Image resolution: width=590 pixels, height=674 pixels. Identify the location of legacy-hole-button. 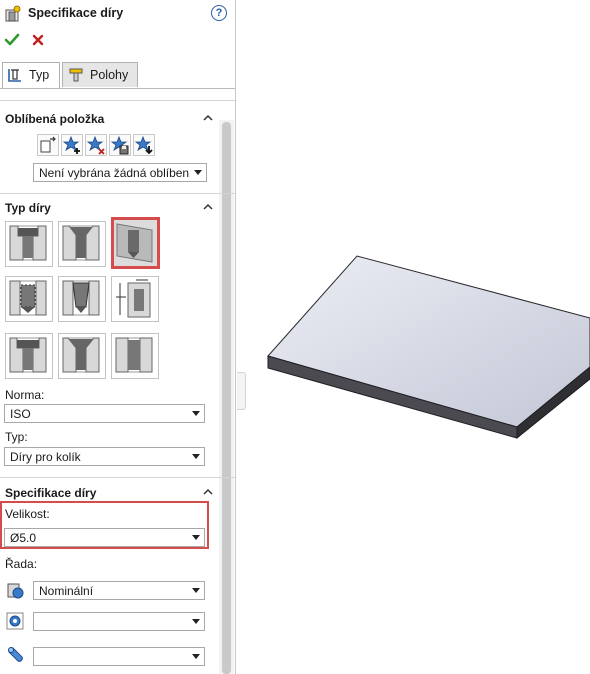
(135, 299).